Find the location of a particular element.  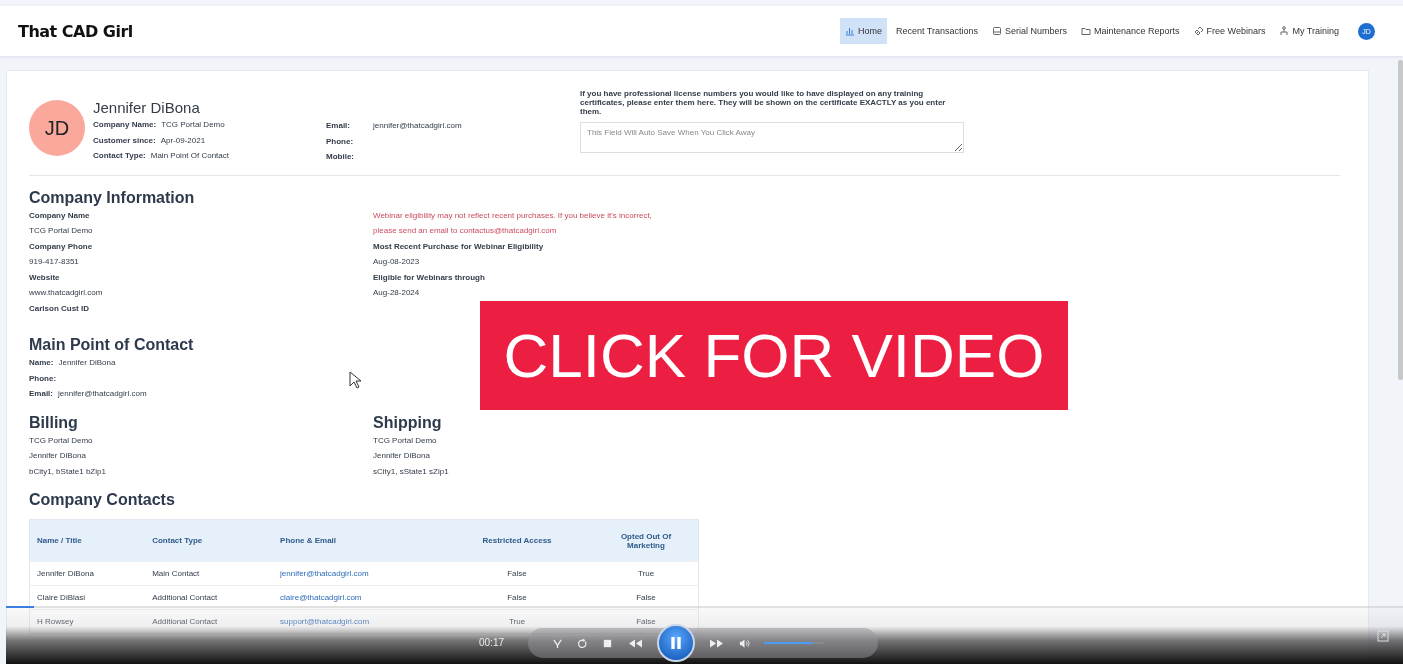

column-header: Contact Type is located at coordinates (209, 540).